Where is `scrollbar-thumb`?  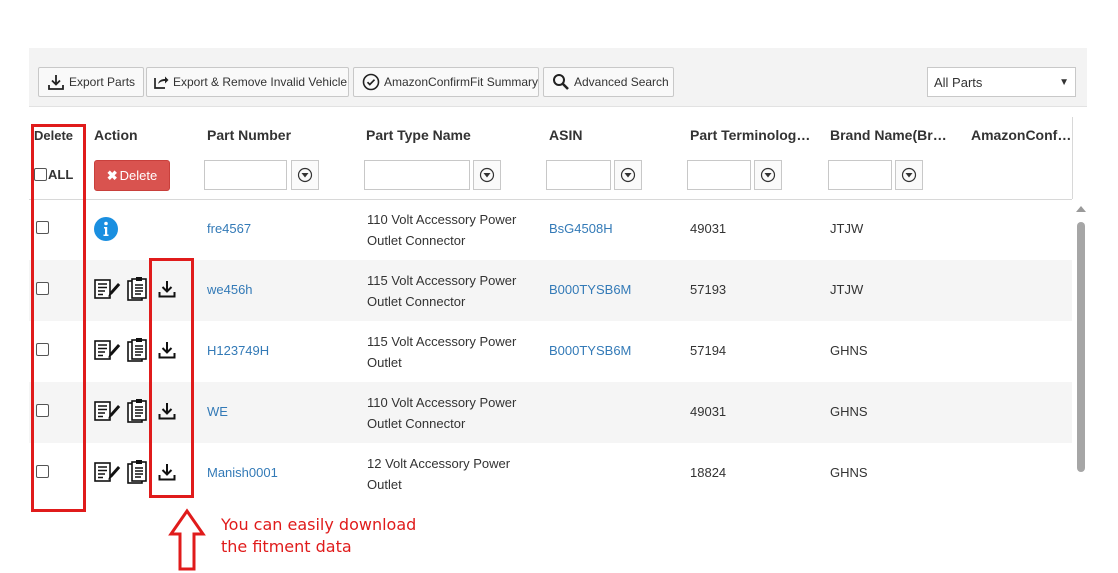 scrollbar-thumb is located at coordinates (1081, 347).